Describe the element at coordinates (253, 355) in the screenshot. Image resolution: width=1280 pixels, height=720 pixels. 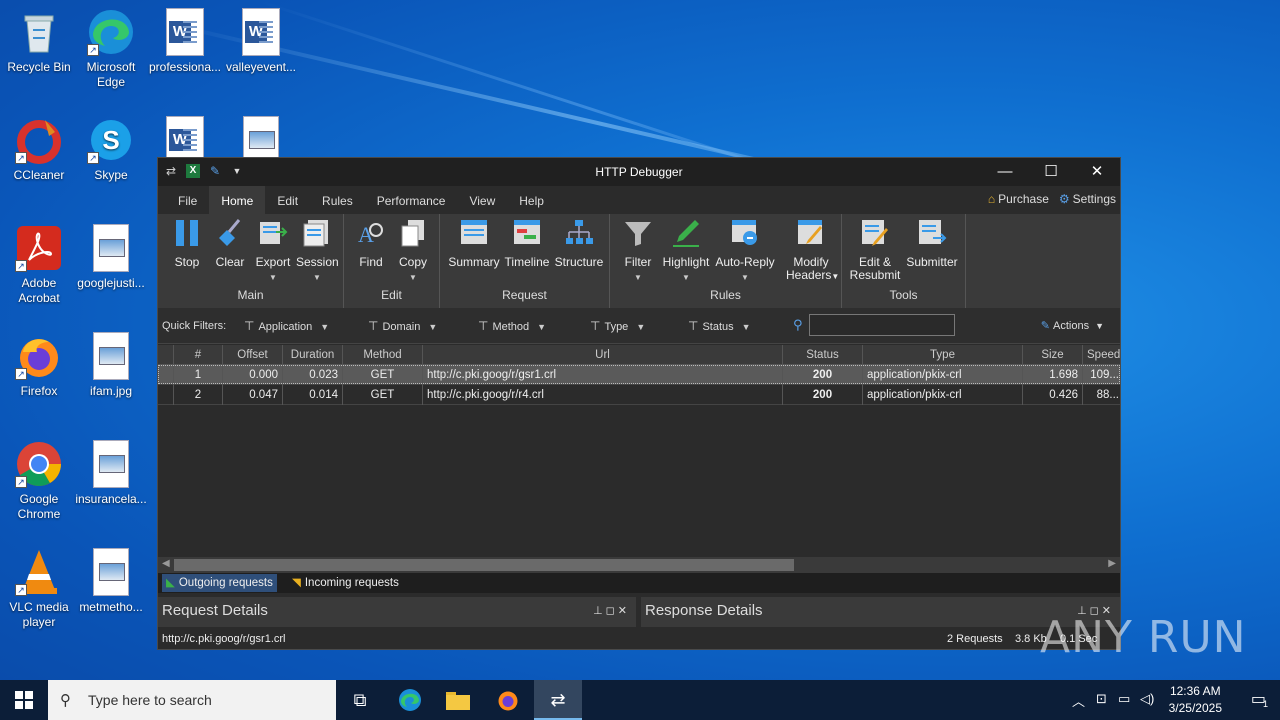
I see `column-header-offset: Offset` at that location.